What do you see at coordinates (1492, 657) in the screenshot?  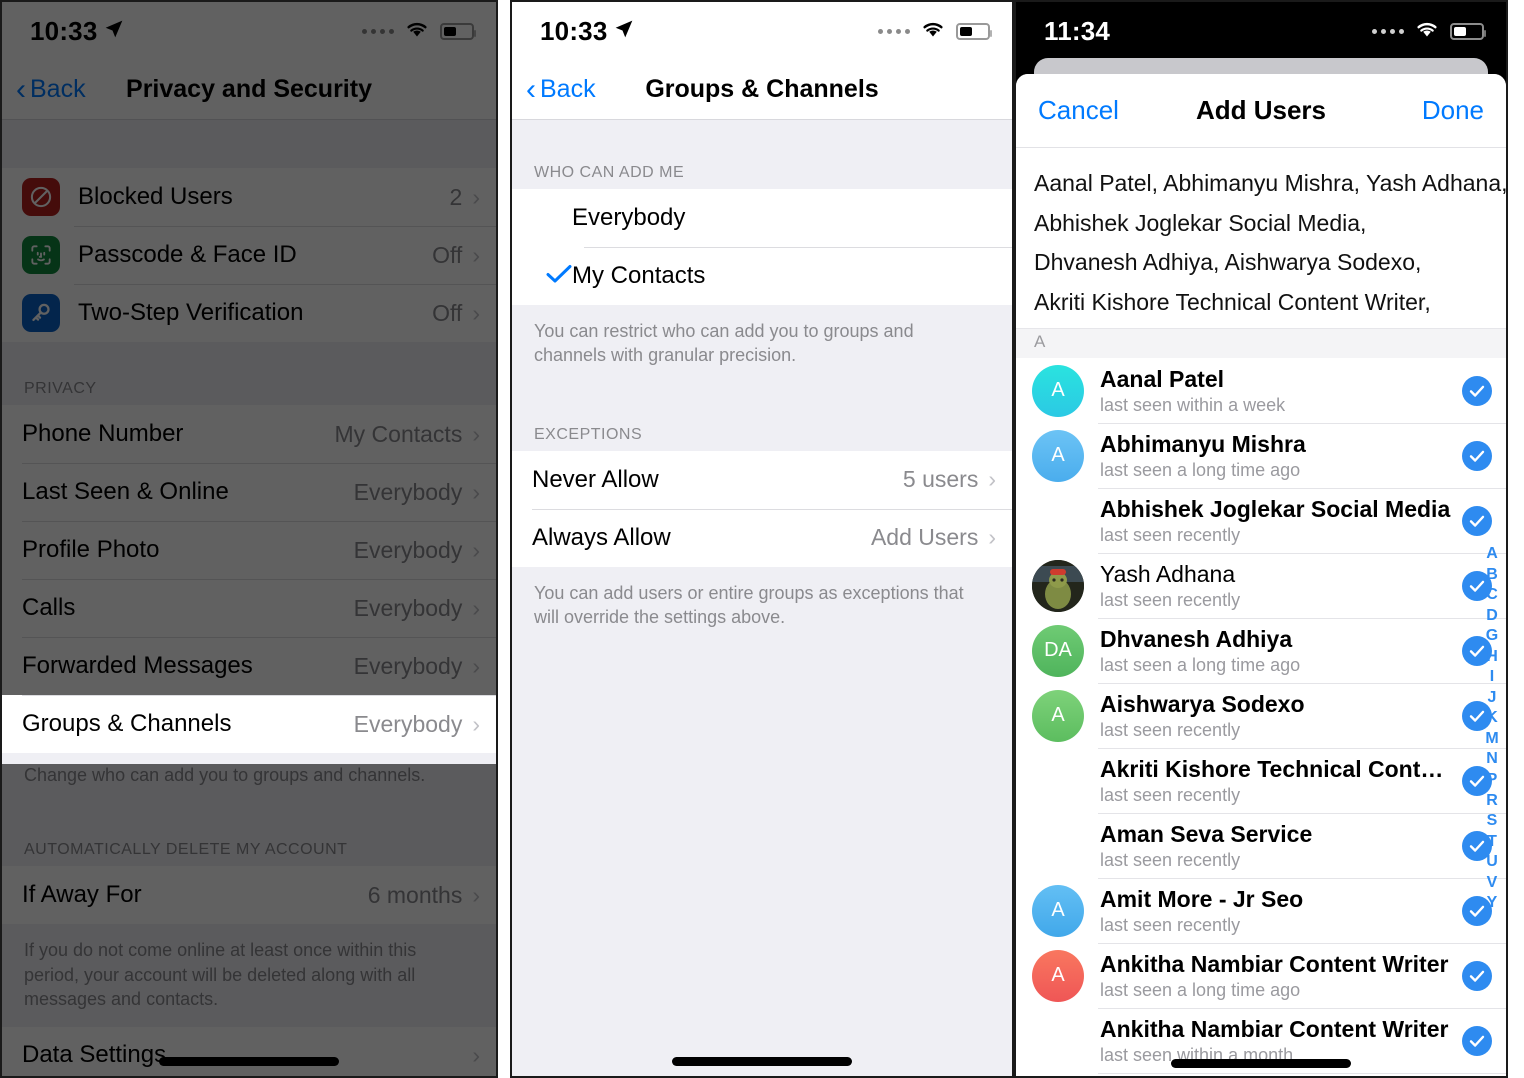 I see `index-letter: H` at bounding box center [1492, 657].